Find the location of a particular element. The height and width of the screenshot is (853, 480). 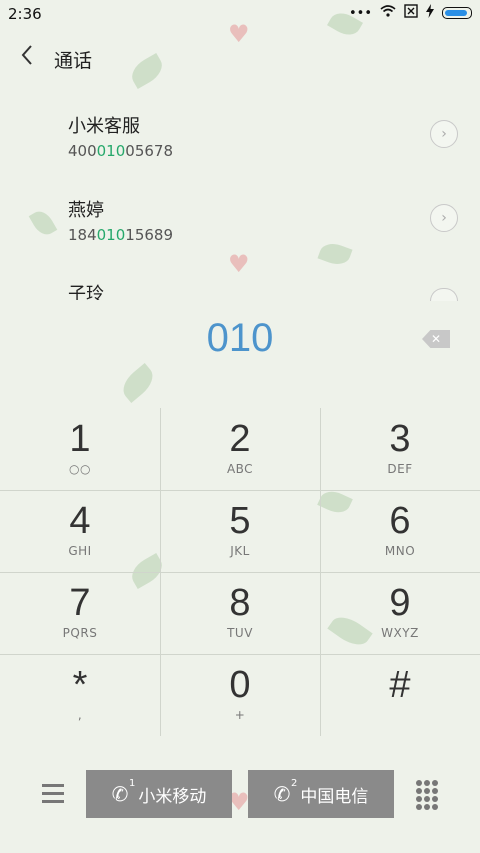

key-9: 9 WXYZ is located at coordinates (400, 613).